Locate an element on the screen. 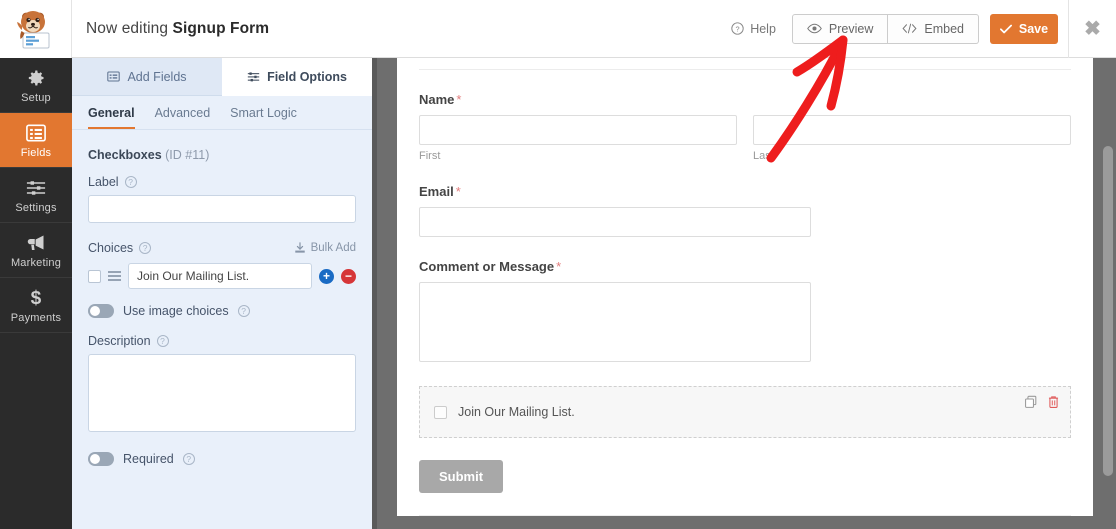  help-button: ? Help is located at coordinates (753, 29).